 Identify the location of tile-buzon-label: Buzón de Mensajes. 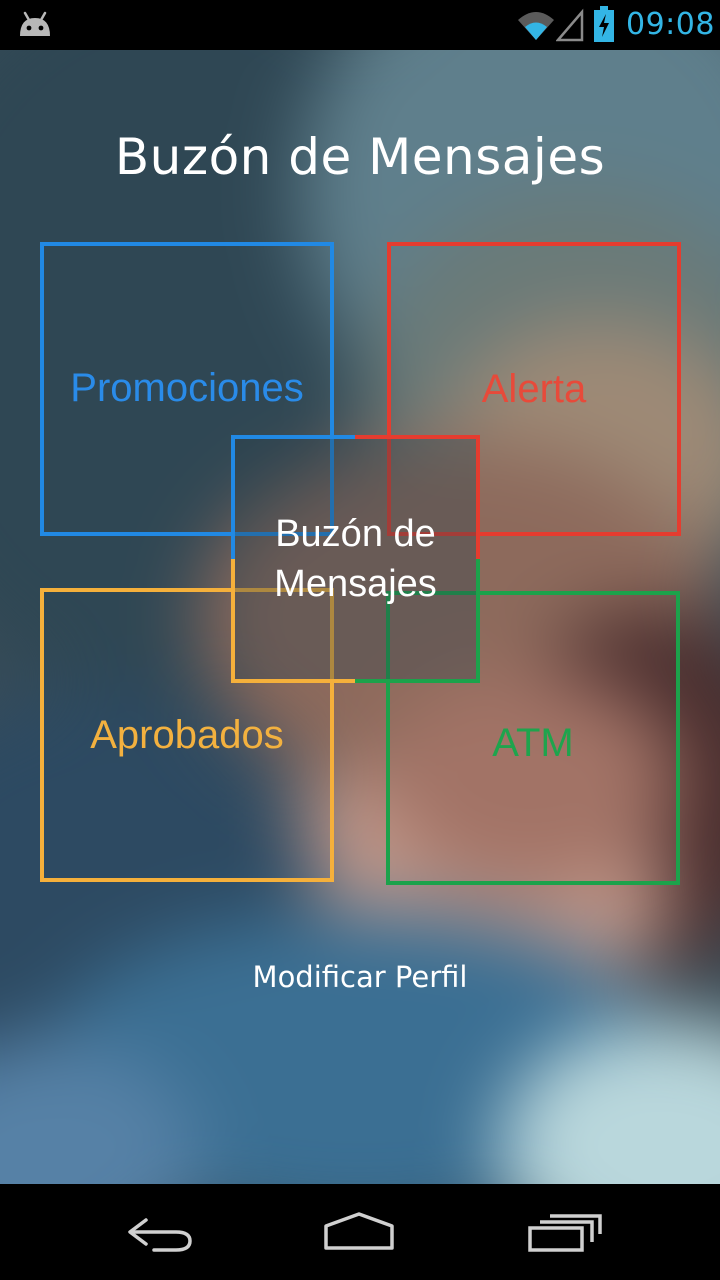
(355, 559).